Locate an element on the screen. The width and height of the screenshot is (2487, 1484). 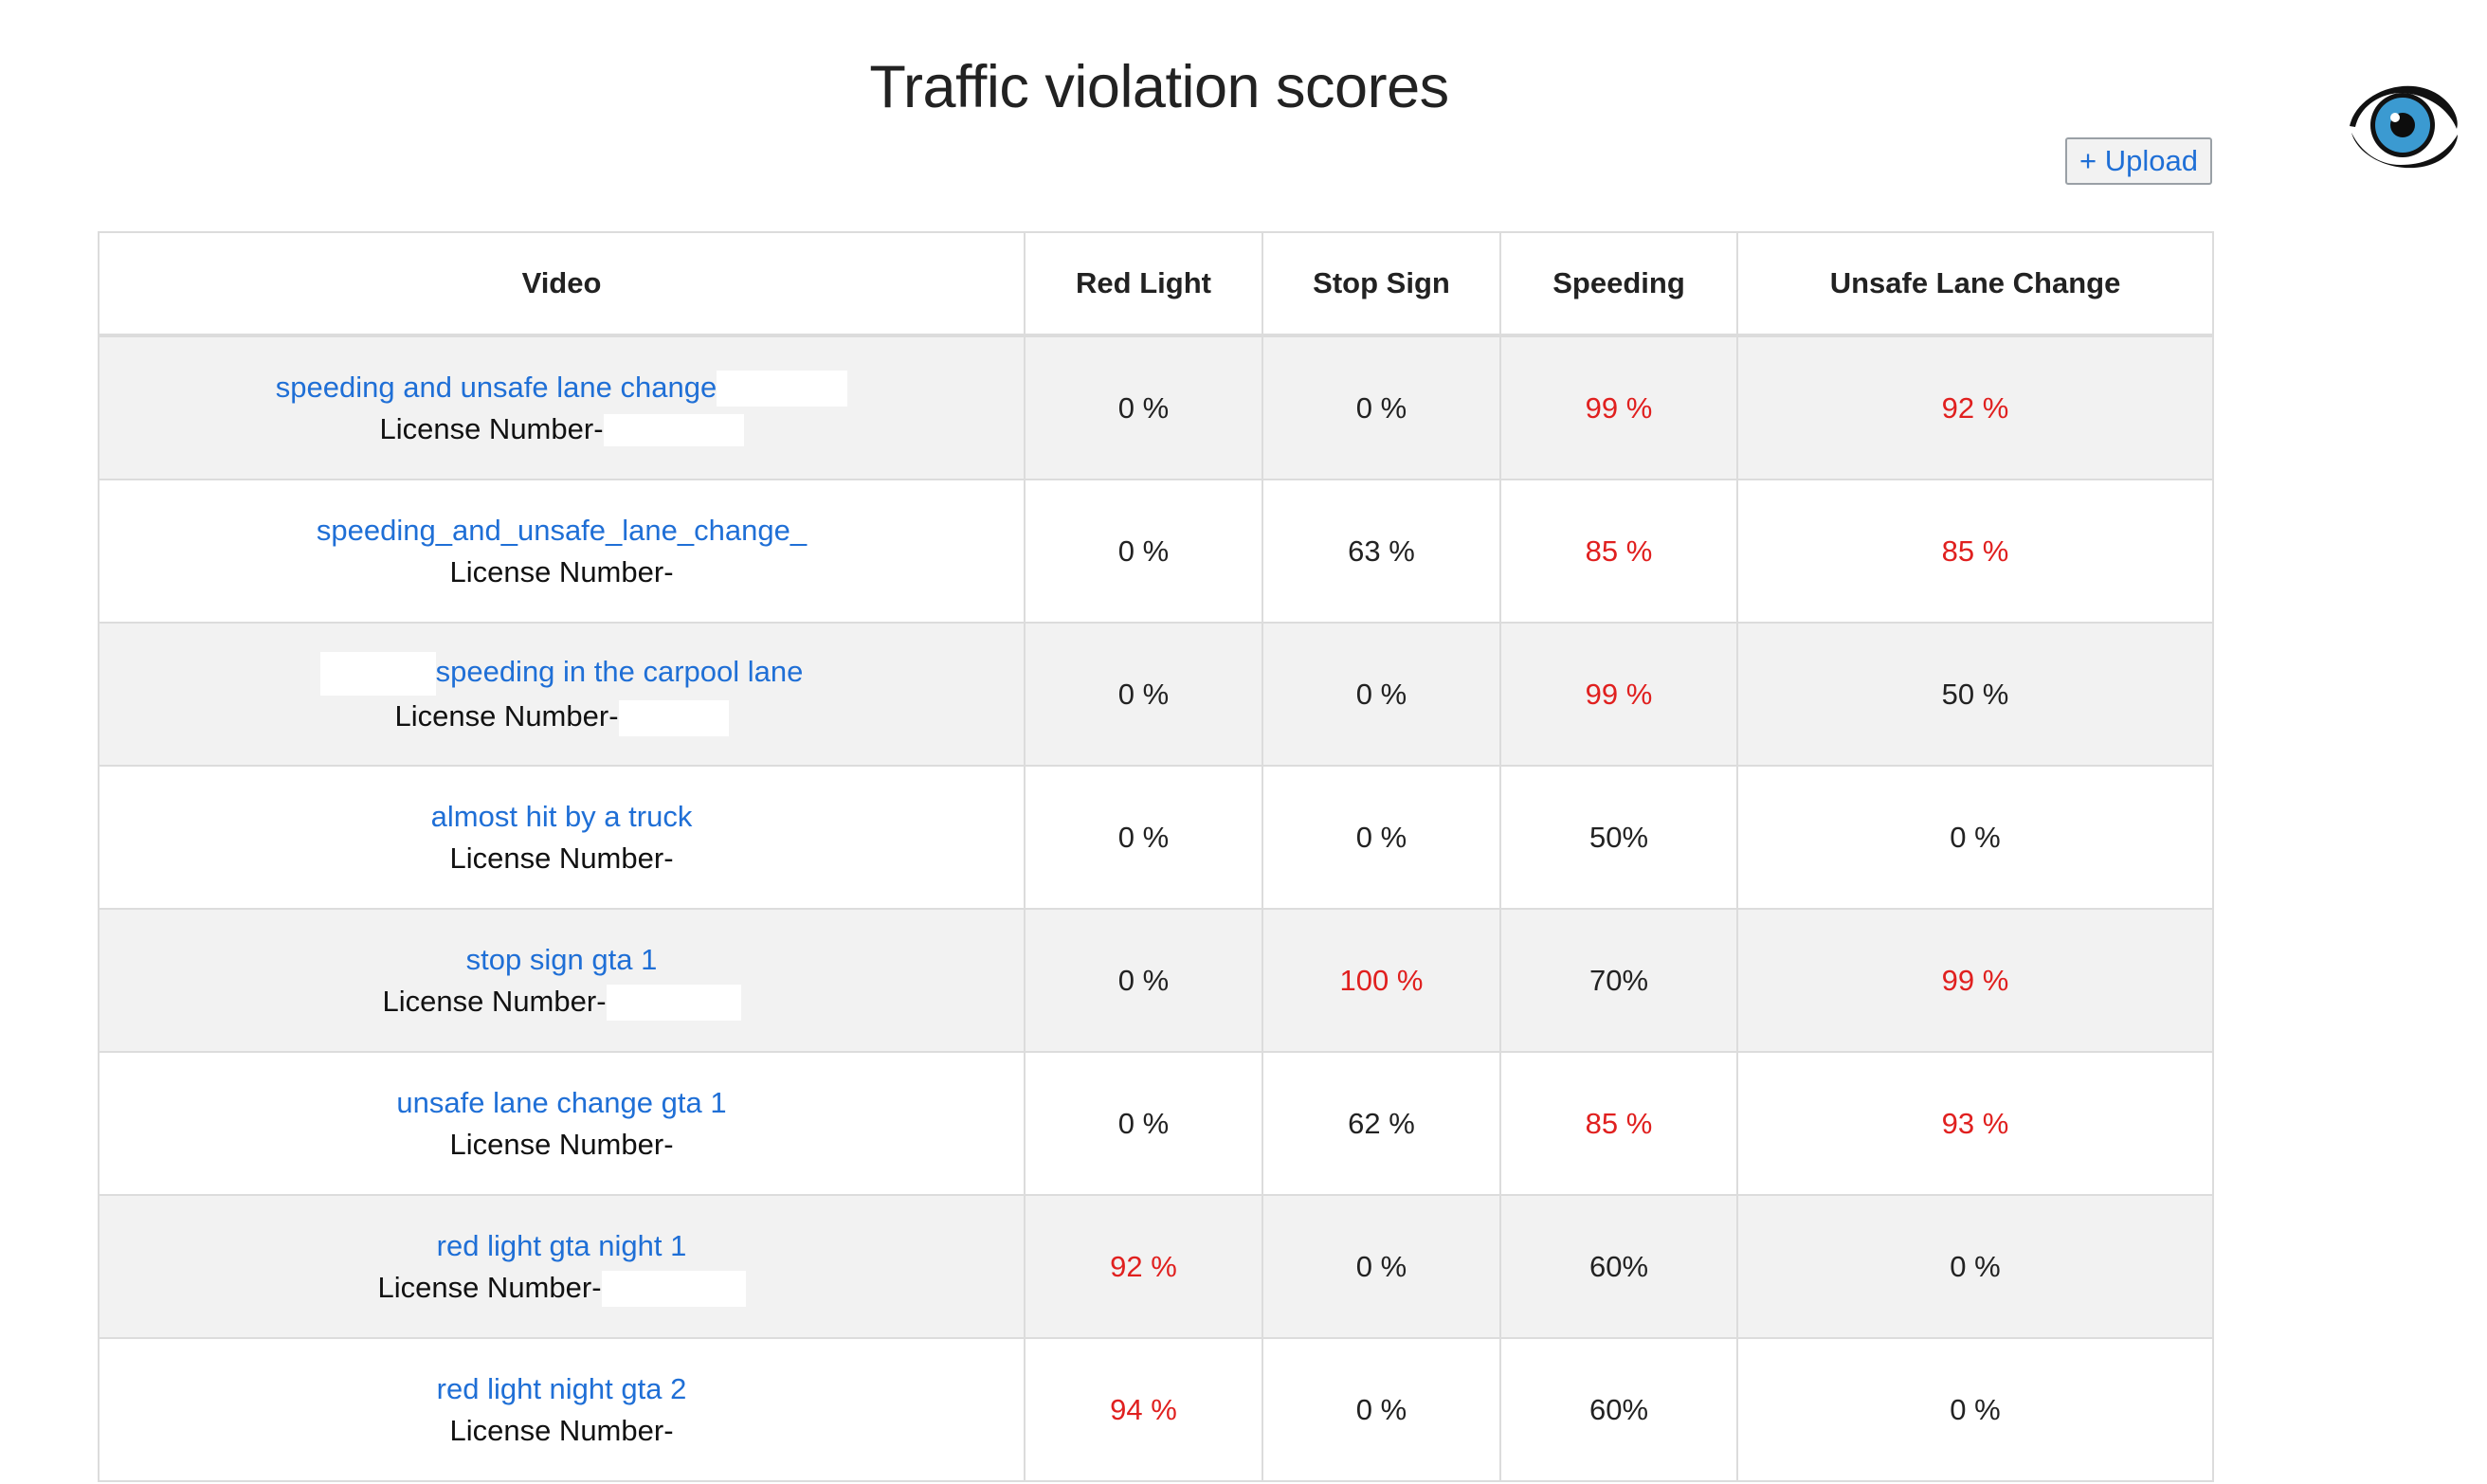
column-header-red-light: Red Light is located at coordinates (1143, 284).